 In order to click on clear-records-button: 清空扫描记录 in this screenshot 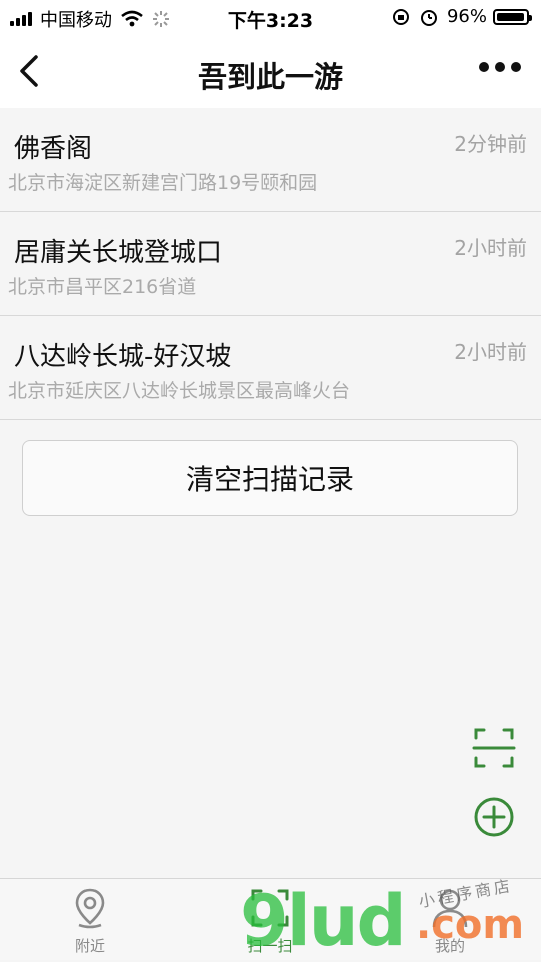, I will do `click(270, 478)`.